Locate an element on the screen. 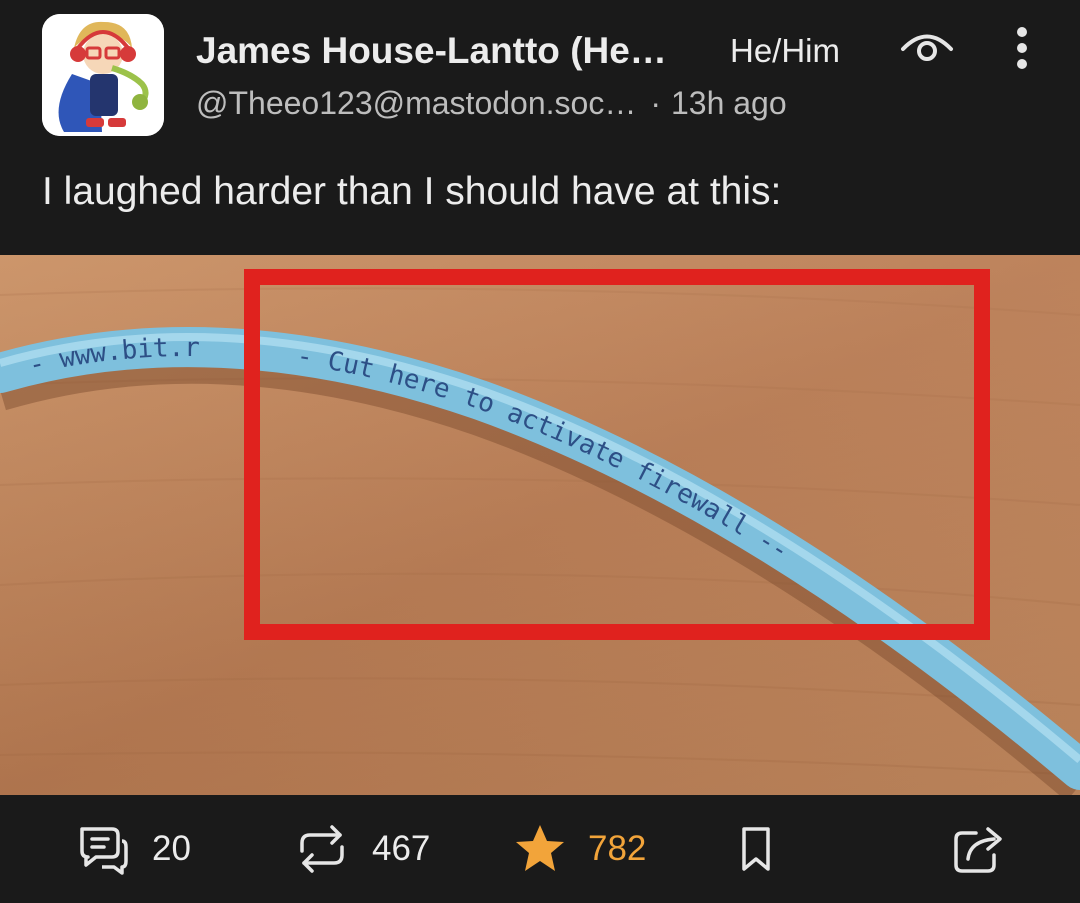 This screenshot has height=903, width=1080. visibility-button is located at coordinates (927, 49).